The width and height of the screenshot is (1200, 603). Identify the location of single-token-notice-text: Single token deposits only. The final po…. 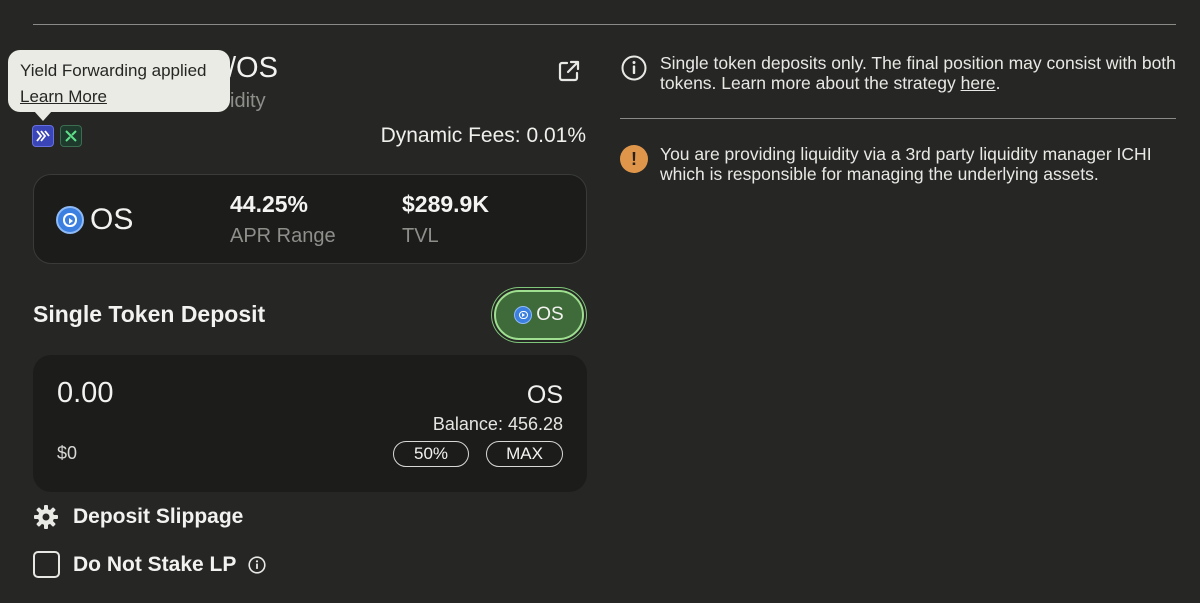
(918, 73).